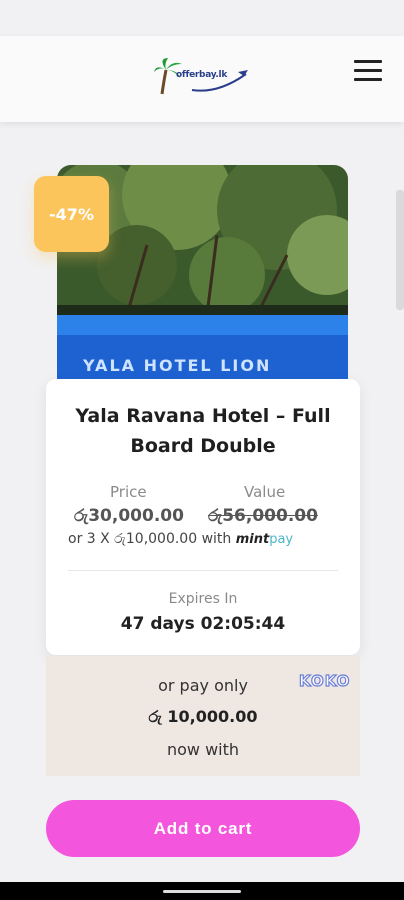  Describe the element at coordinates (203, 749) in the screenshot. I see `koko-line-3: now with` at that location.